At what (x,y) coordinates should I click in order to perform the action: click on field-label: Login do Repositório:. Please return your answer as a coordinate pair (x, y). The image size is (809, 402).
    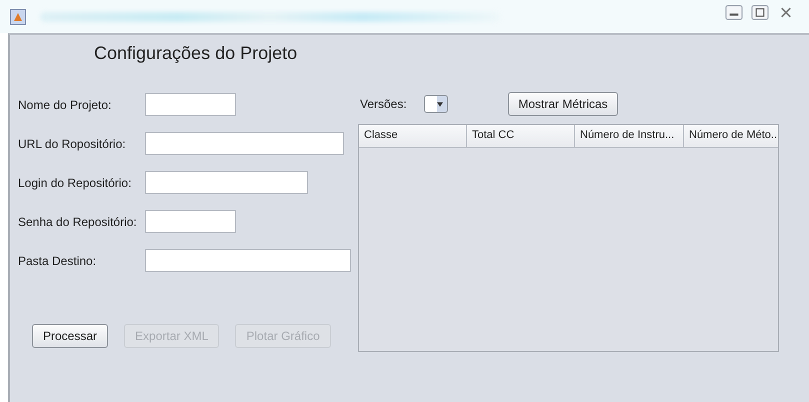
    Looking at the image, I should click on (75, 183).